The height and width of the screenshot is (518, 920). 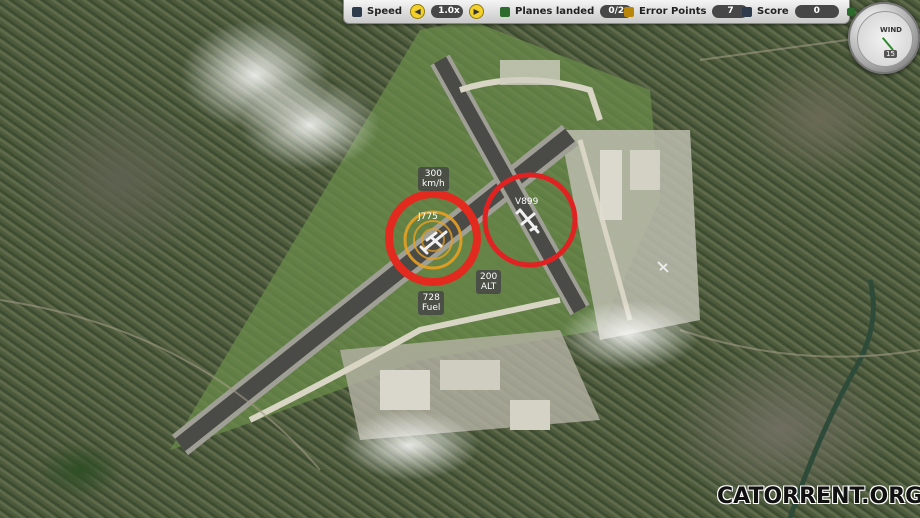 What do you see at coordinates (673, 11) in the screenshot?
I see `error-points-label: Error Points` at bounding box center [673, 11].